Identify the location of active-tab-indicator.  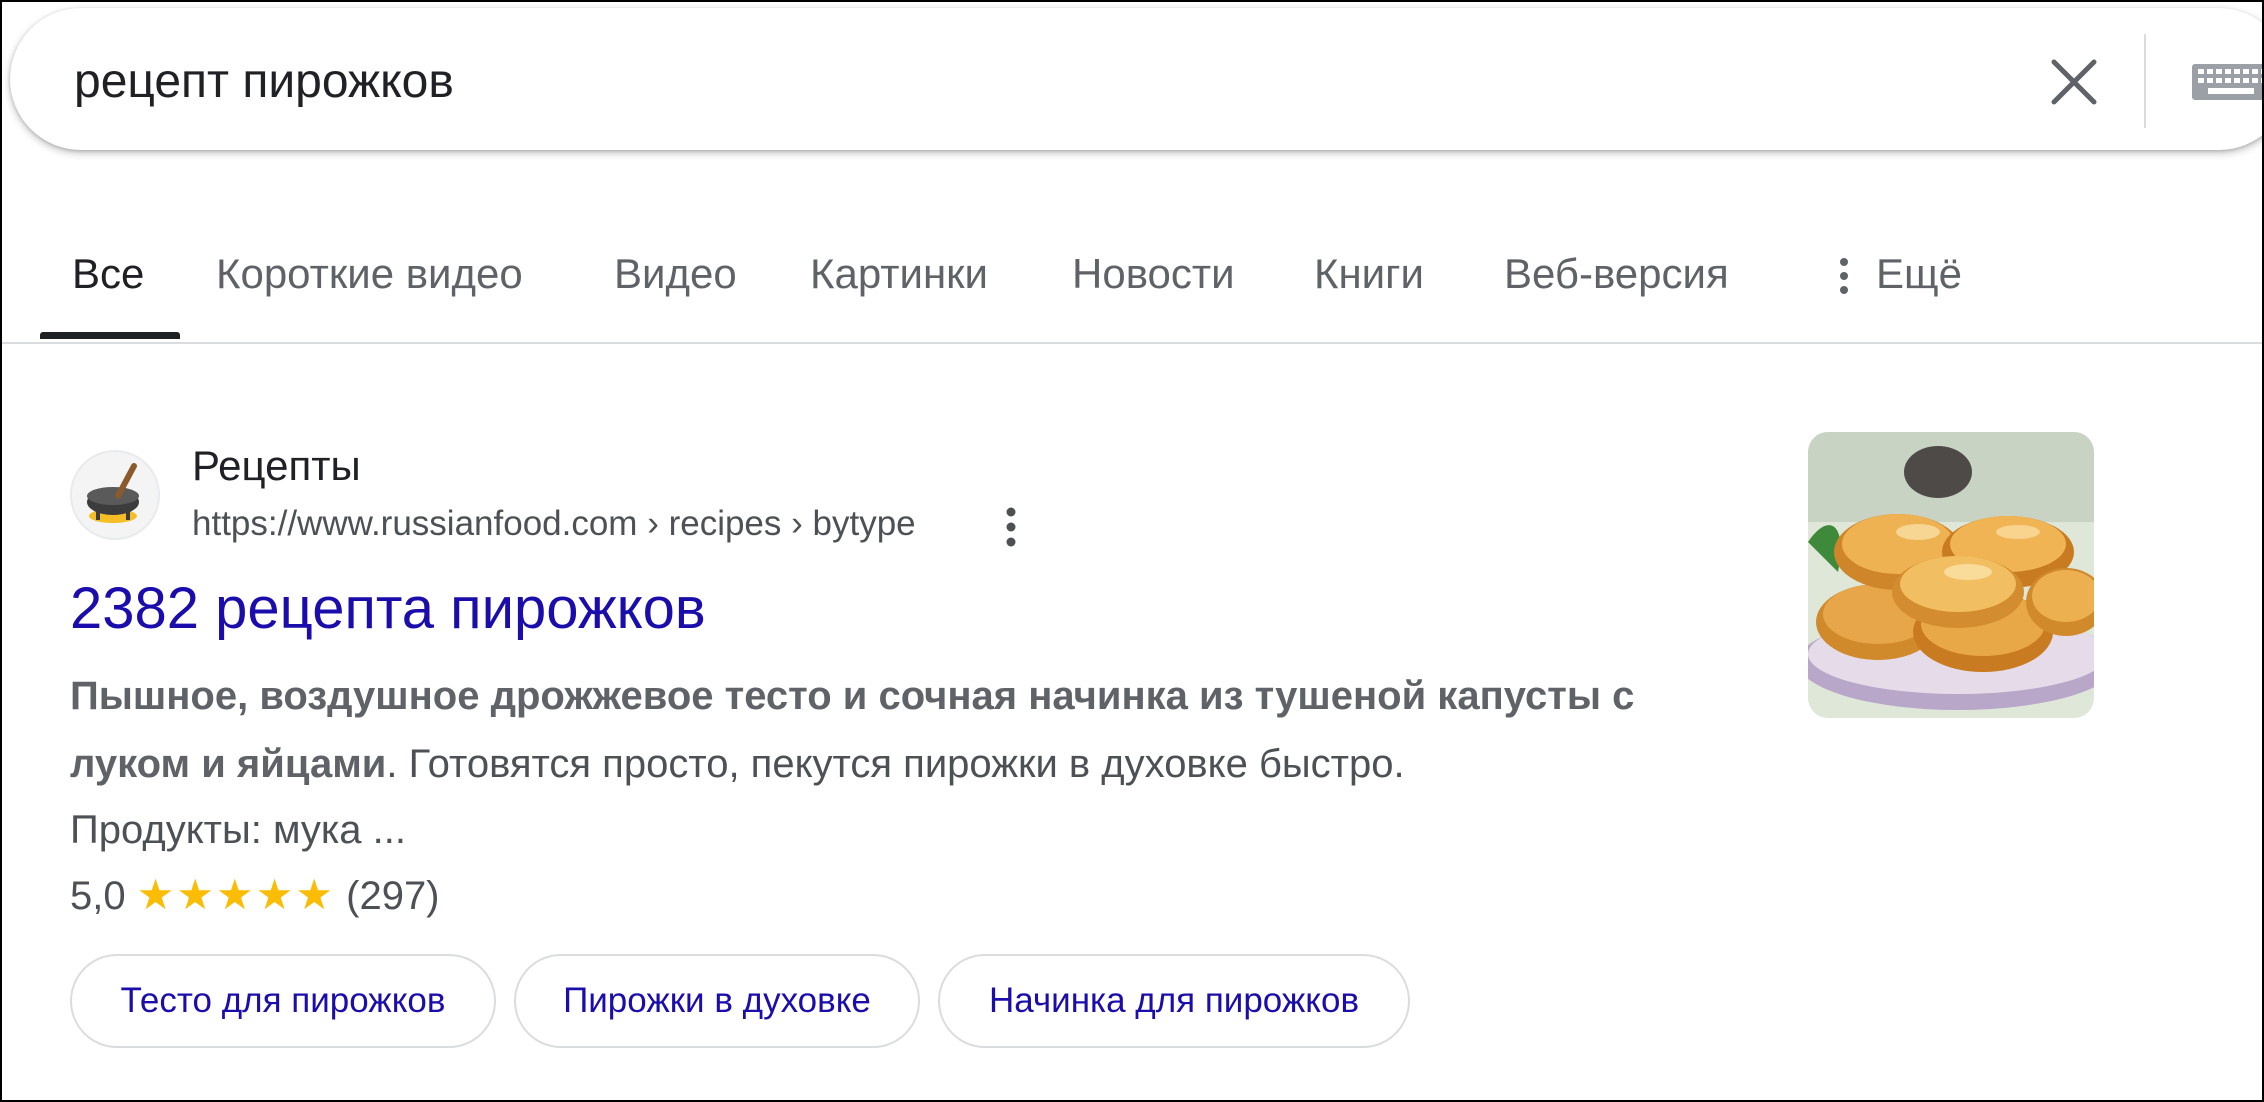
(110, 335).